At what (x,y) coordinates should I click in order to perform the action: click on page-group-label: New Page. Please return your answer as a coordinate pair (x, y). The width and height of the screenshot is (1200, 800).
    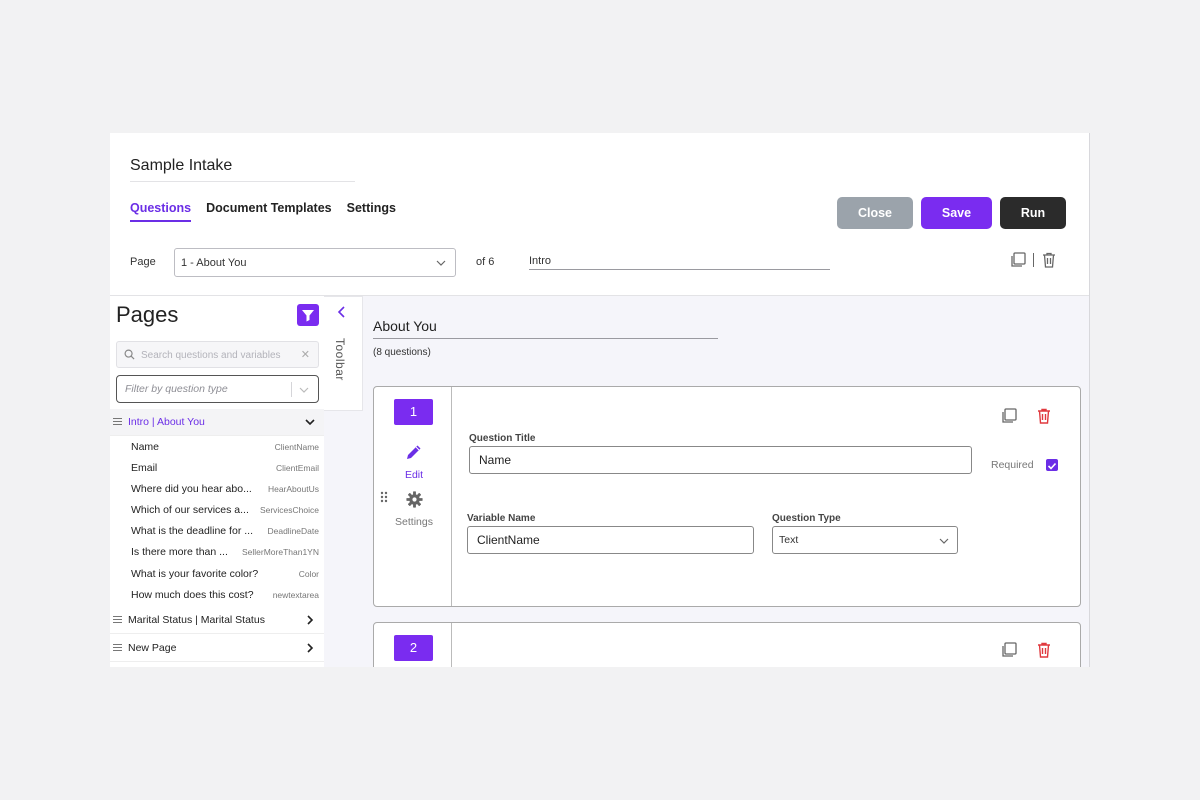
    Looking at the image, I should click on (152, 648).